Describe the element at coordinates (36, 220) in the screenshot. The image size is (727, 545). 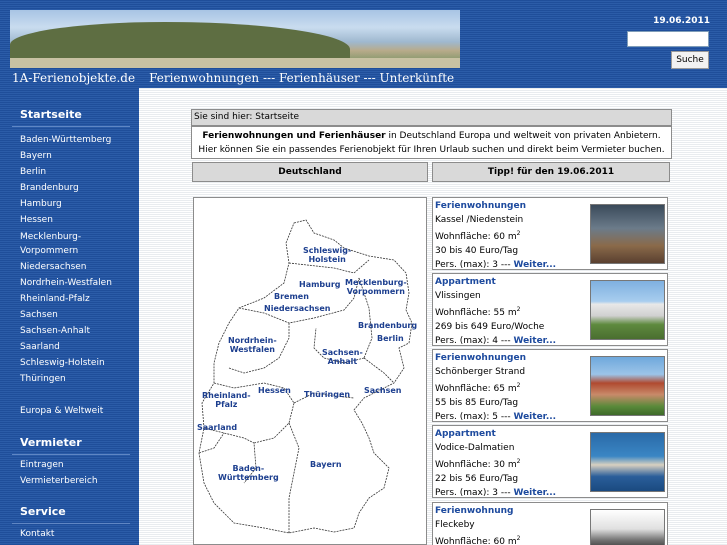
I see `sidebar-item-hessen: Hessen` at that location.